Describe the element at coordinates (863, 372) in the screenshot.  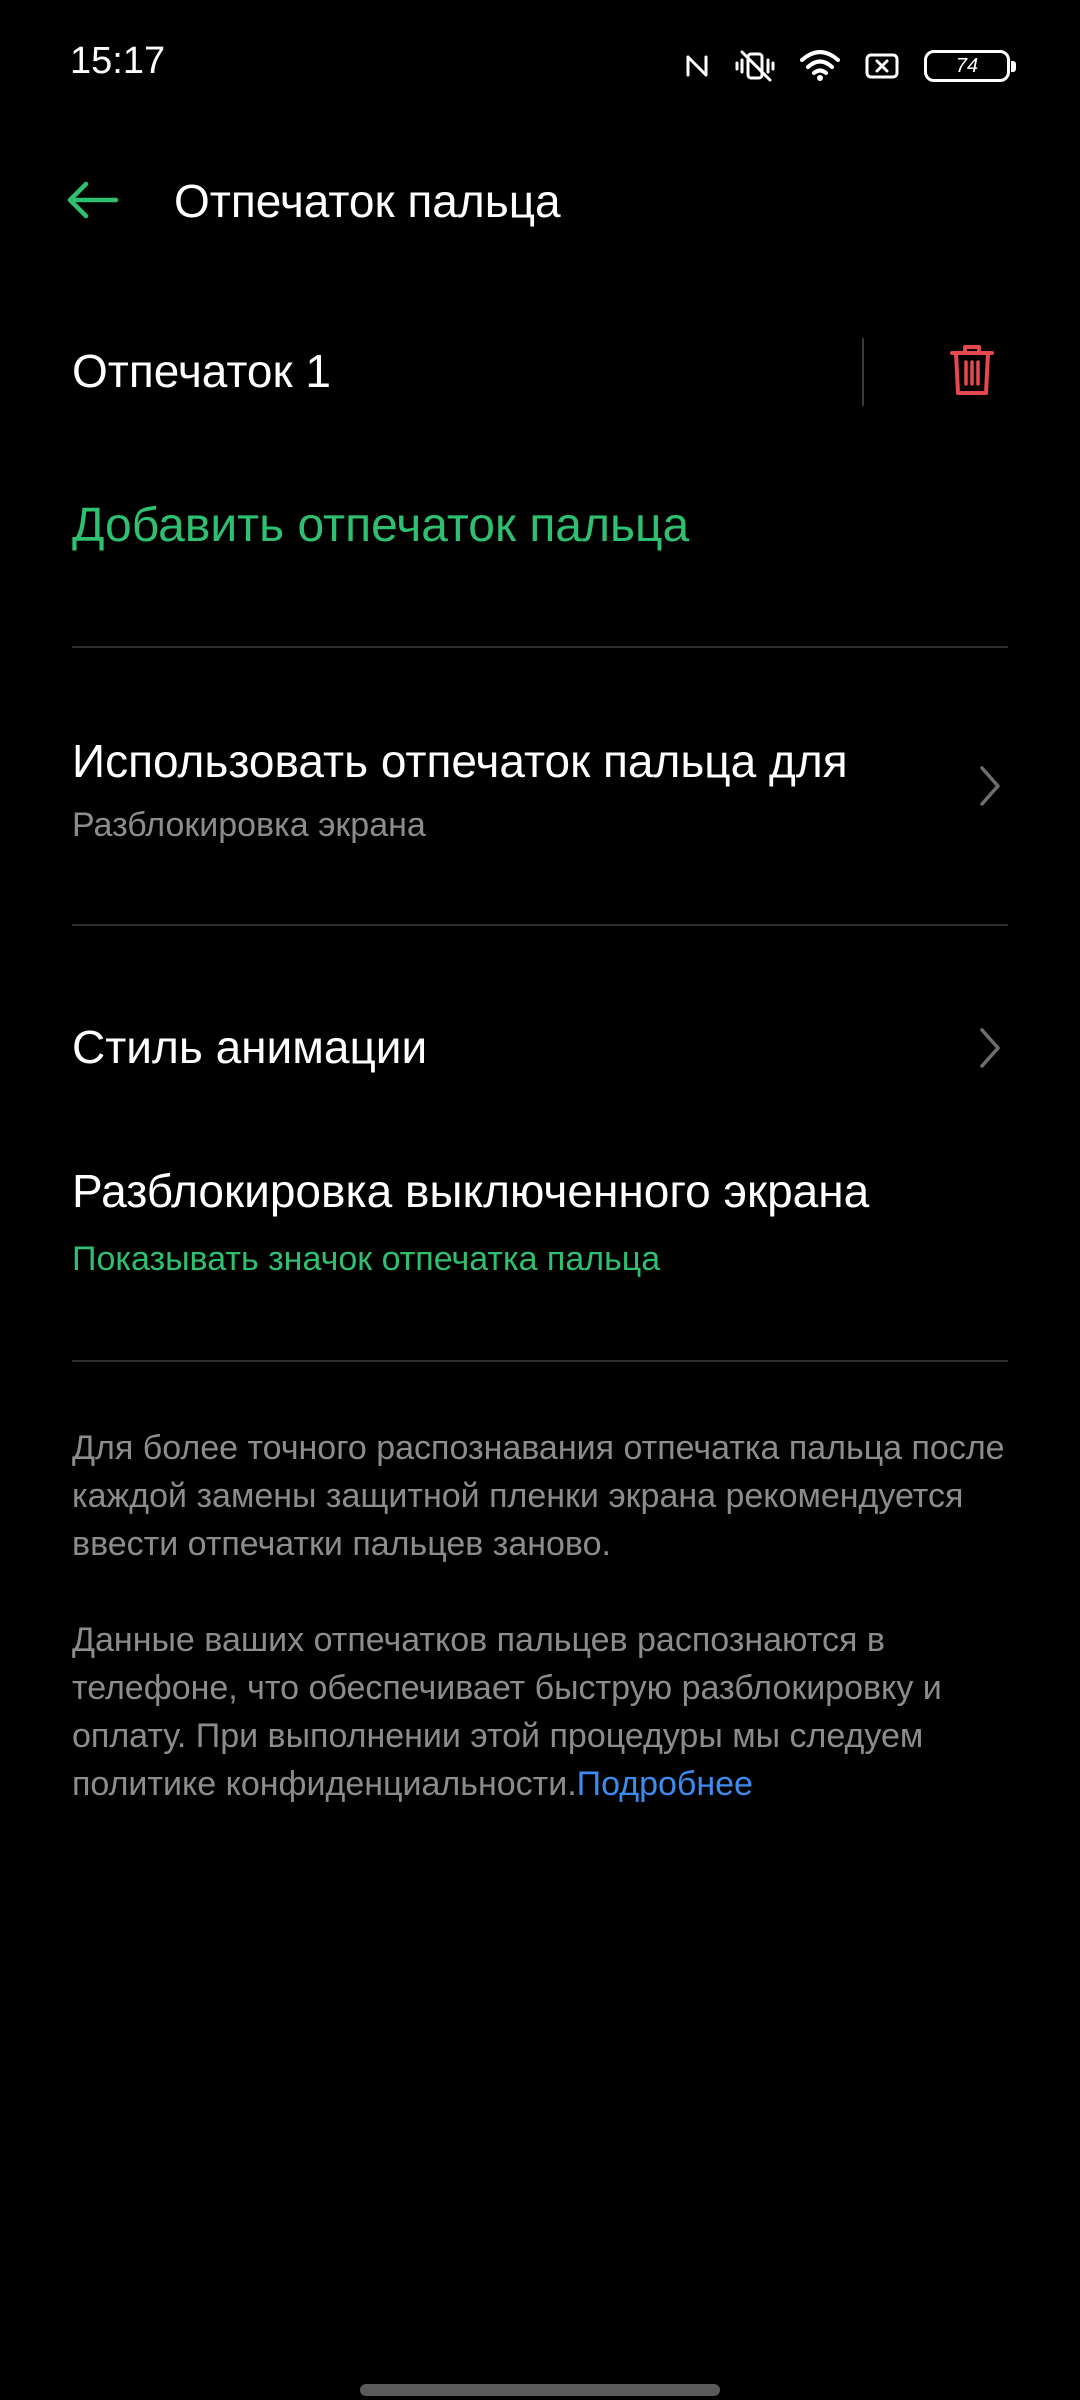
I see `vertical-divider` at that location.